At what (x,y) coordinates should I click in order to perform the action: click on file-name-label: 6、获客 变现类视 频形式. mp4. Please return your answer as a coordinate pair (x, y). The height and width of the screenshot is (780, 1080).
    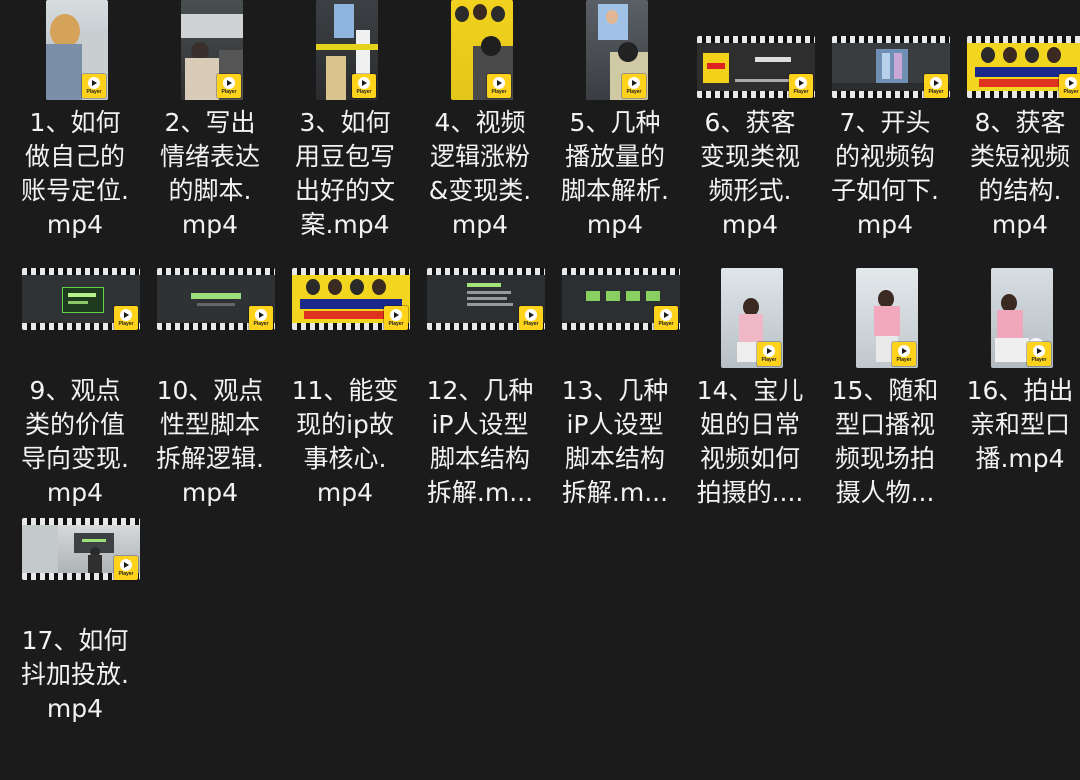
    Looking at the image, I should click on (750, 174).